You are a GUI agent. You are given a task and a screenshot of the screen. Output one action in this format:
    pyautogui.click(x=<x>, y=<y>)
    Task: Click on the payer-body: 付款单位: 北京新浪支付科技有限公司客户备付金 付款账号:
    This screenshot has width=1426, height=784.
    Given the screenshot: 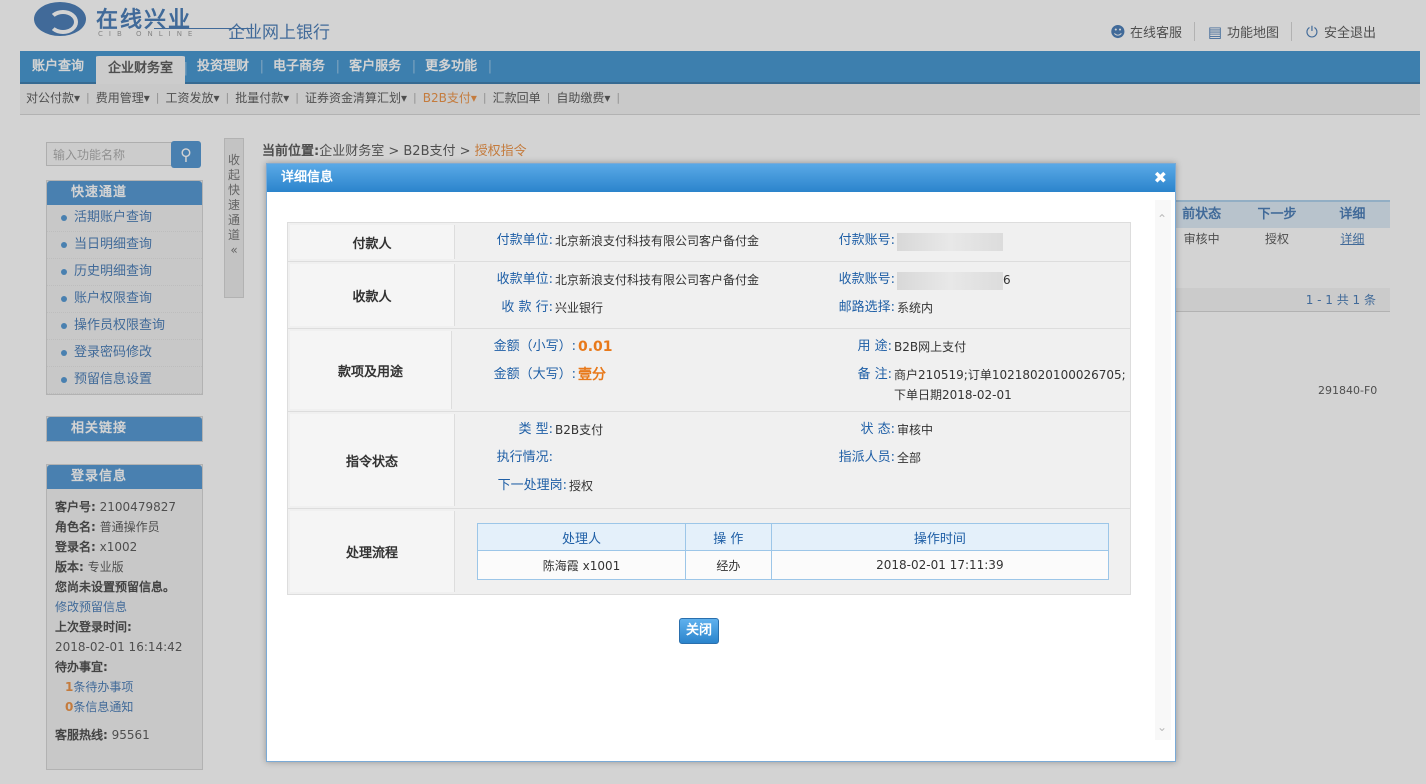 What is the action you would take?
    pyautogui.click(x=793, y=242)
    